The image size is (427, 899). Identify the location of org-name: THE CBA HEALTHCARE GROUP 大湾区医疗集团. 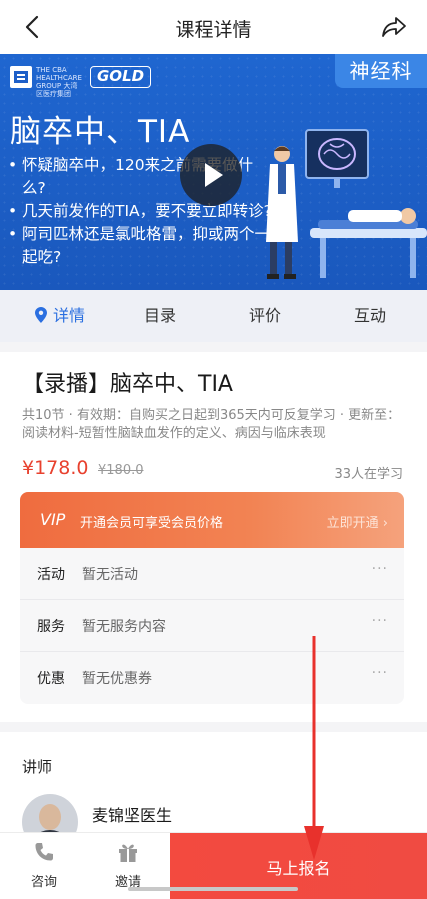
(59, 82).